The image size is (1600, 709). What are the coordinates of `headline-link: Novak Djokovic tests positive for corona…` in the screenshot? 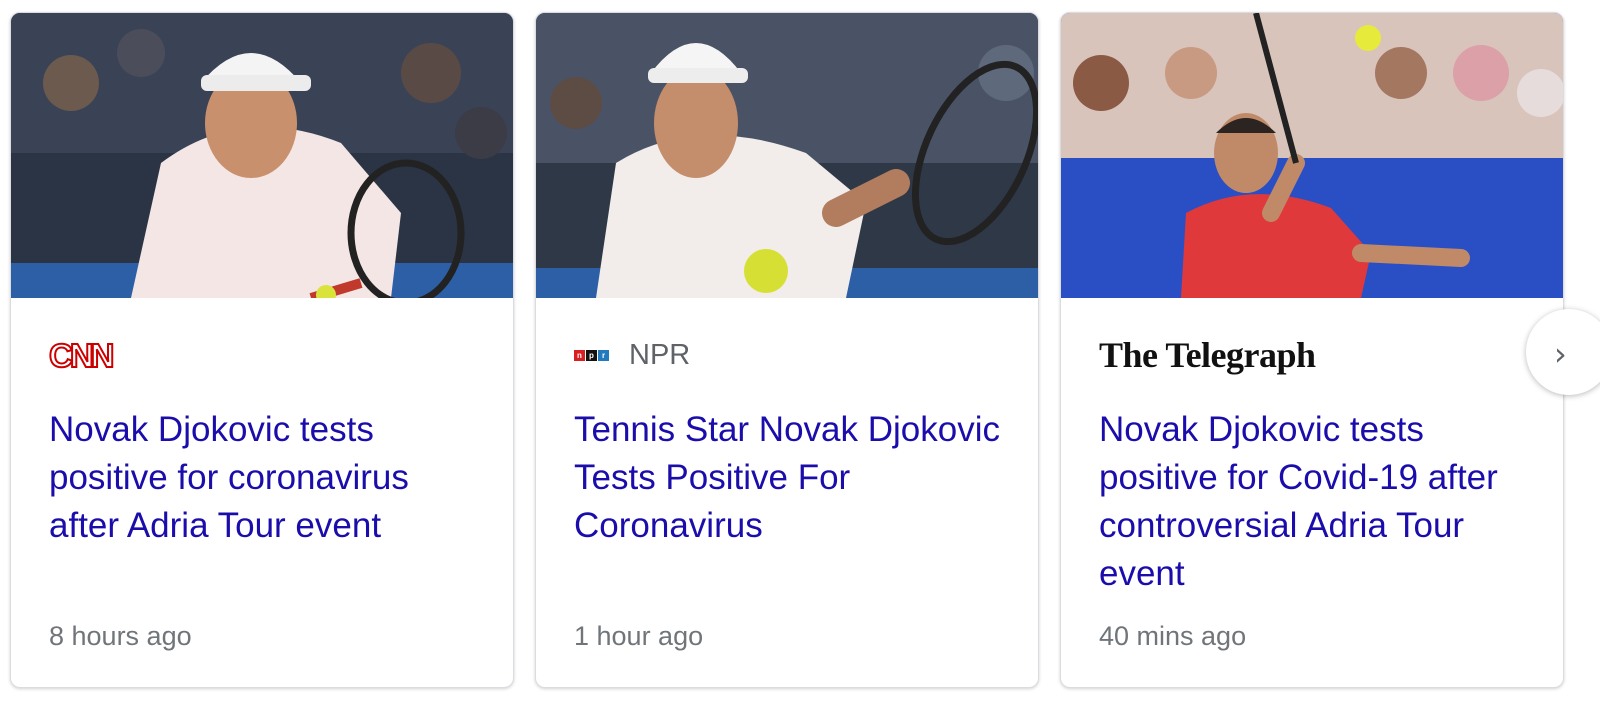 It's located at (266, 478).